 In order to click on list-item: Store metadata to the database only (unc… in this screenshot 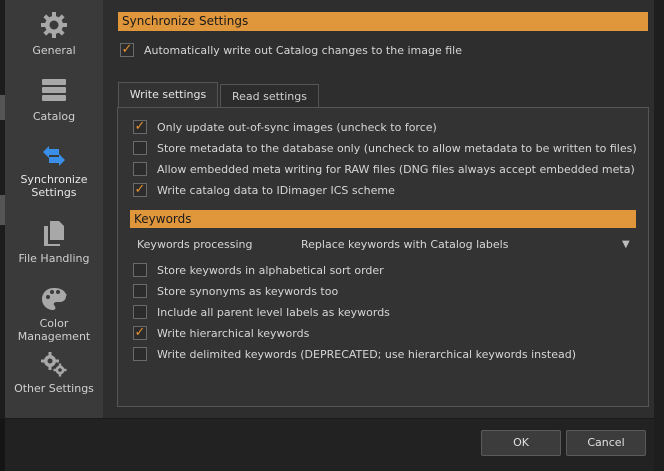, I will do `click(385, 148)`.